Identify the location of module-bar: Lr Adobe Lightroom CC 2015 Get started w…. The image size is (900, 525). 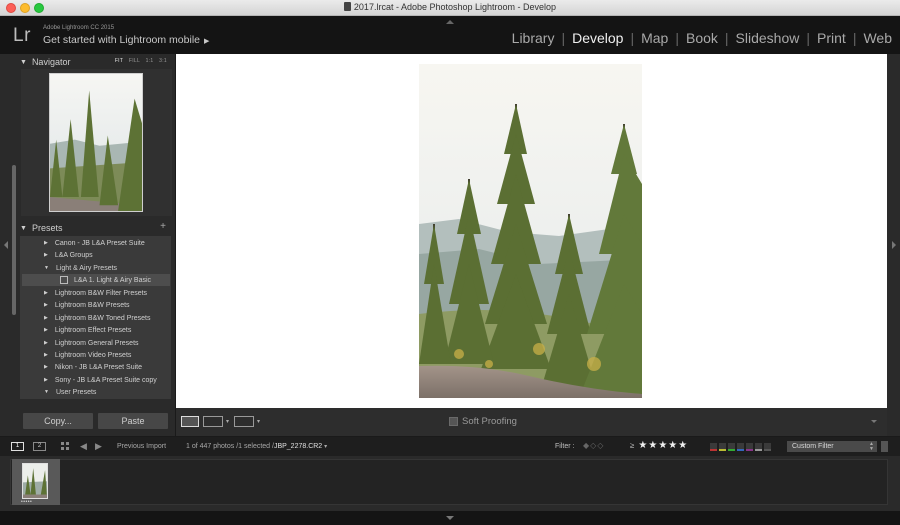
(450, 35).